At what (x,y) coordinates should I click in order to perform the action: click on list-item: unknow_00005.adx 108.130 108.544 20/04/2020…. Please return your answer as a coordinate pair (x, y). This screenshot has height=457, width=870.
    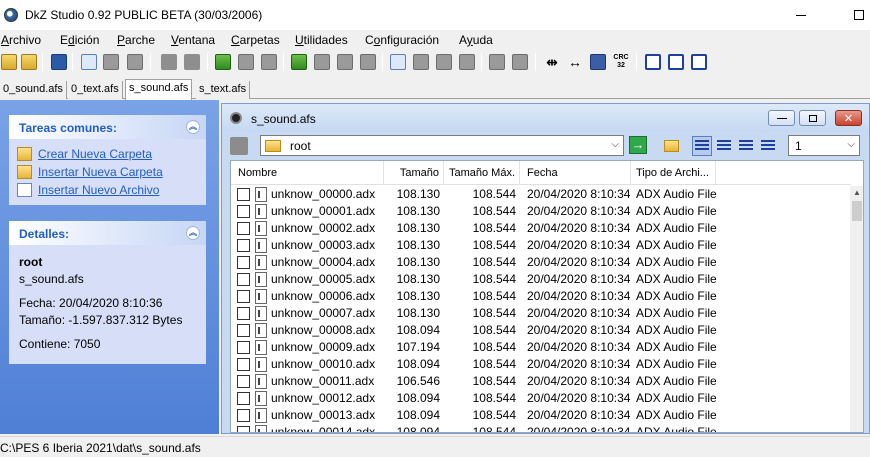
    Looking at the image, I should click on (541, 279).